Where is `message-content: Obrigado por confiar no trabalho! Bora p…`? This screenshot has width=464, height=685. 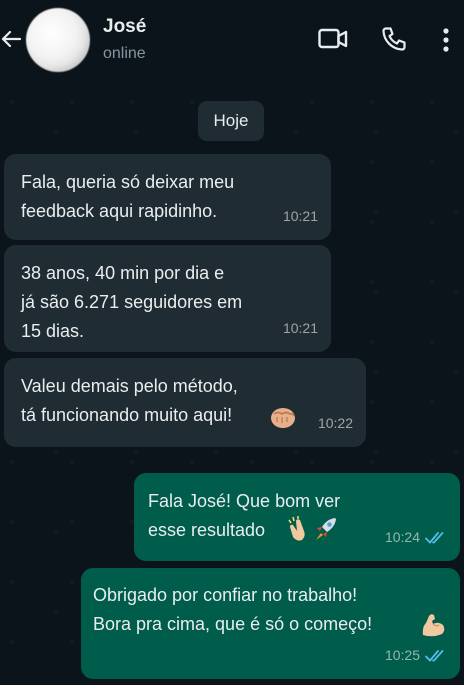
message-content: Obrigado por confiar no trabalho! Bora p… is located at coordinates (269, 610).